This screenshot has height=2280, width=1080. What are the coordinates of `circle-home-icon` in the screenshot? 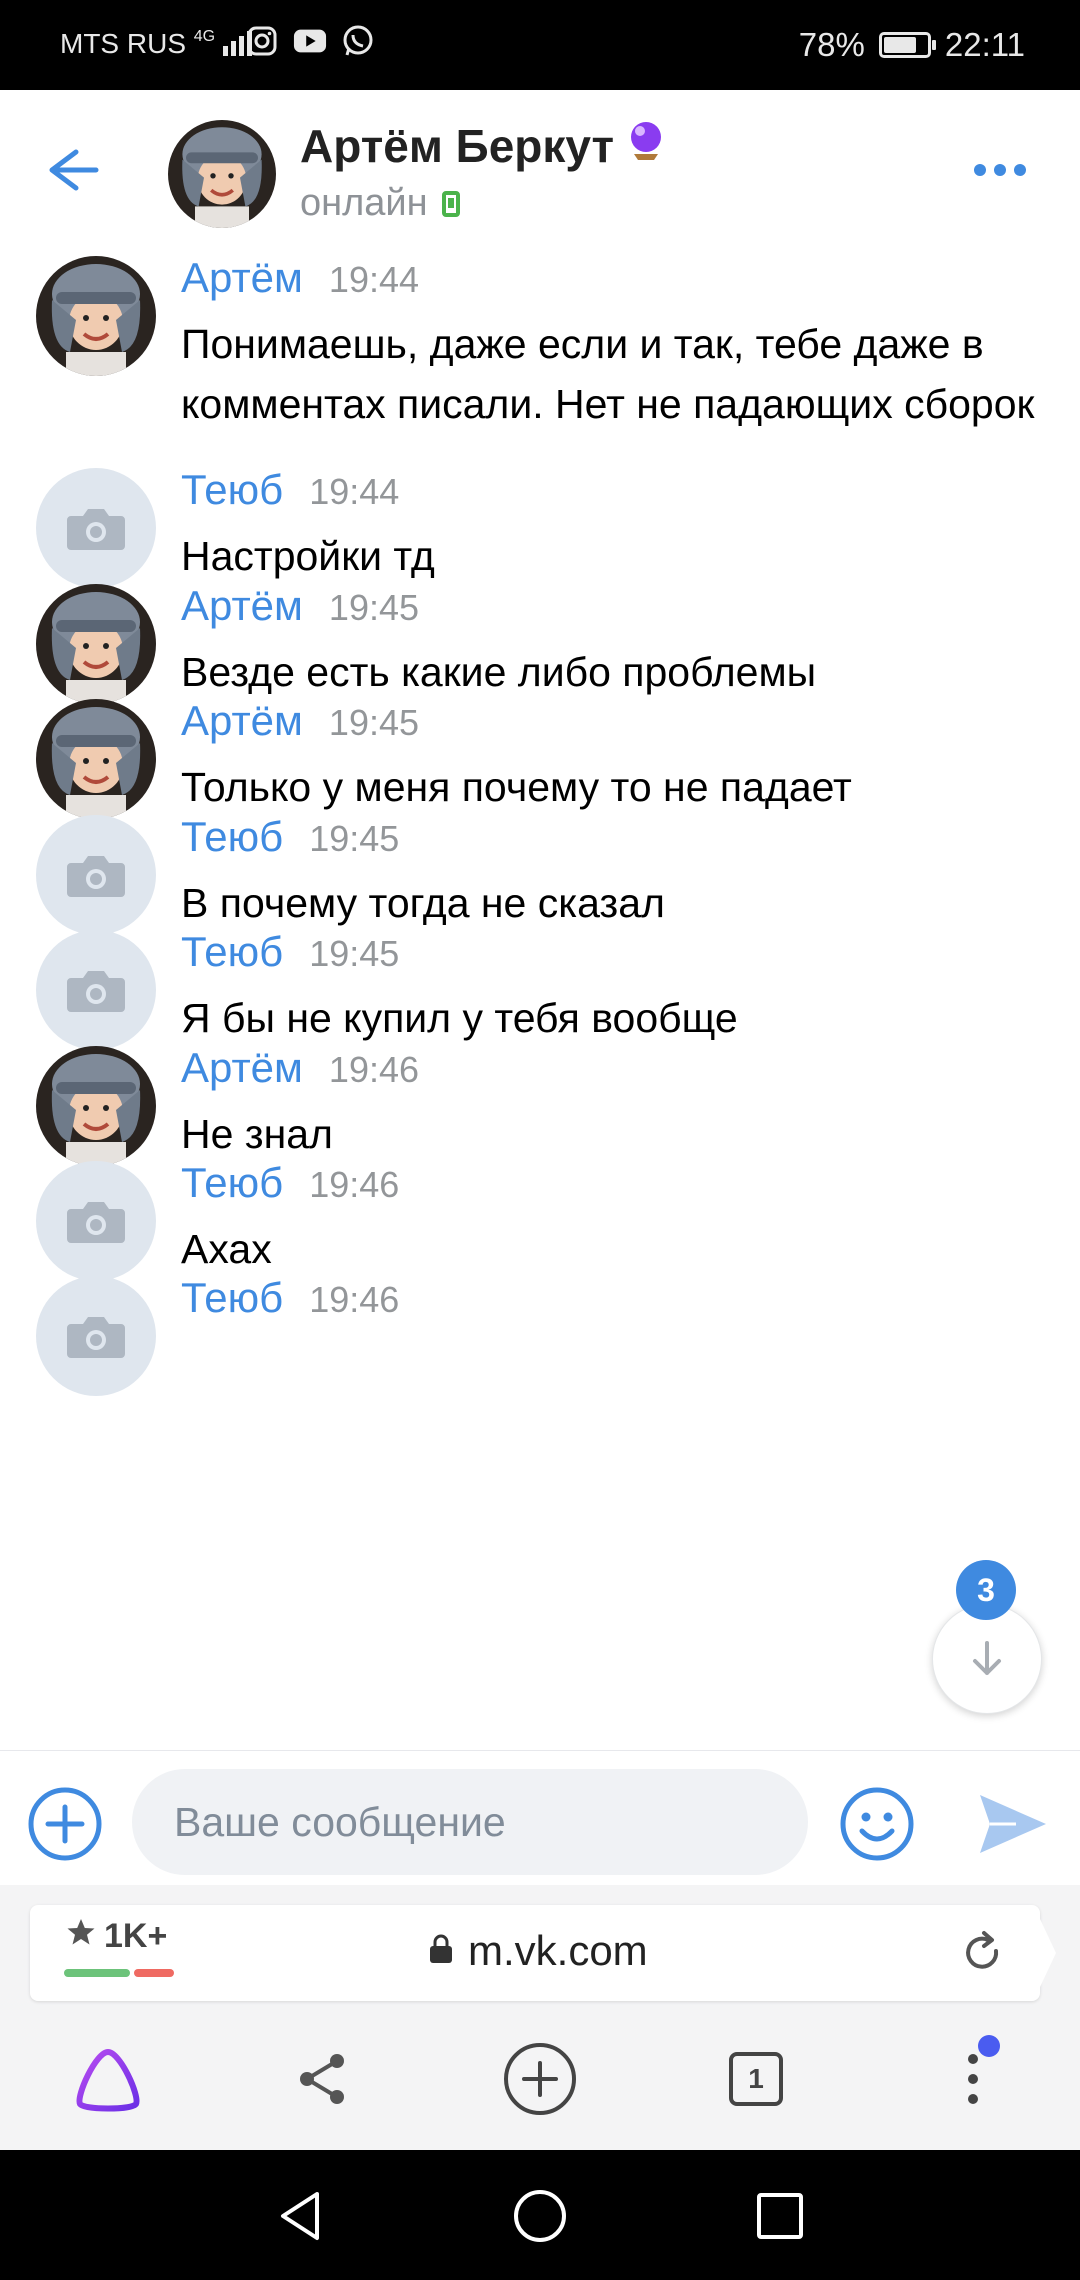 It's located at (540, 2216).